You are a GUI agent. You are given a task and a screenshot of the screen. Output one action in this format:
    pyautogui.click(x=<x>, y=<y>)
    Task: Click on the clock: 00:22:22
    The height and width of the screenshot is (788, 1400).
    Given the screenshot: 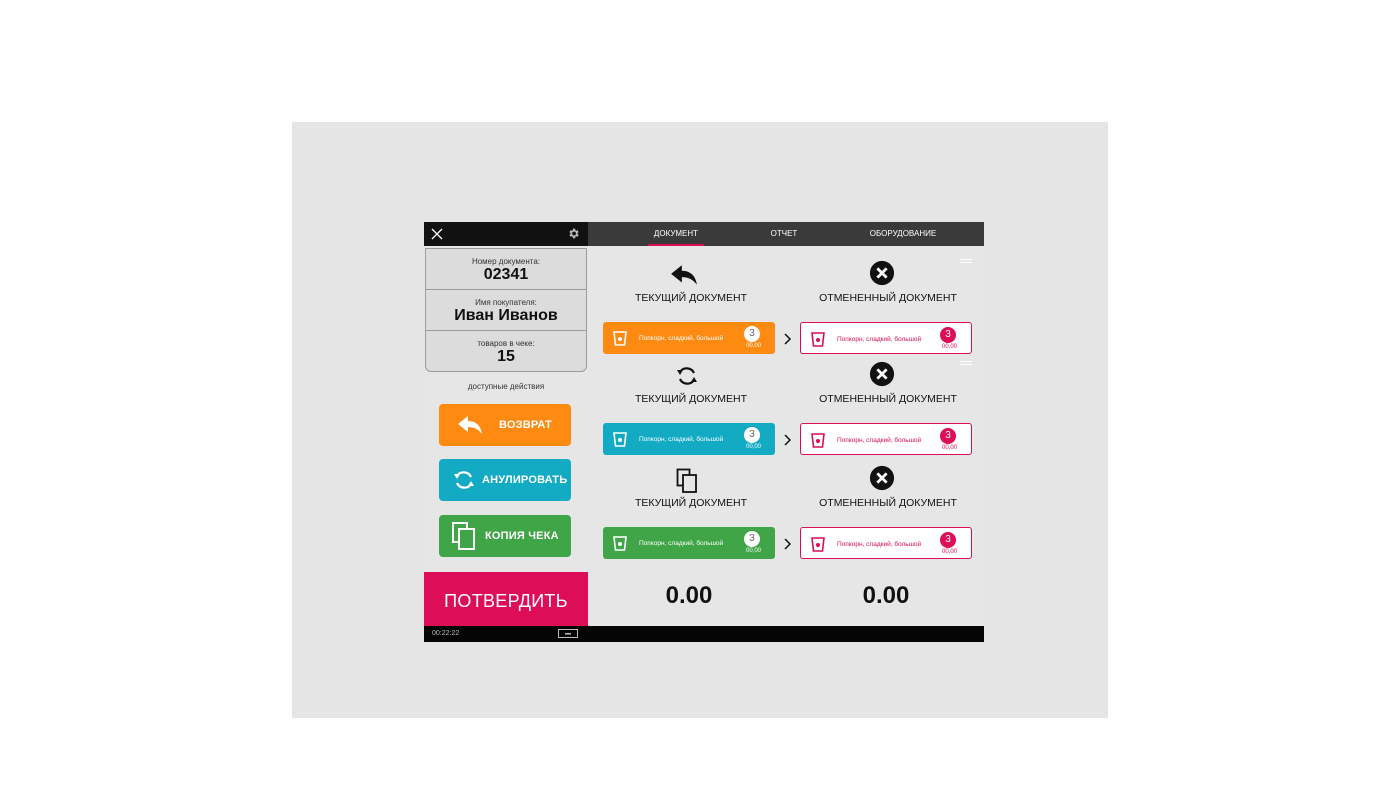 What is the action you would take?
    pyautogui.click(x=446, y=633)
    